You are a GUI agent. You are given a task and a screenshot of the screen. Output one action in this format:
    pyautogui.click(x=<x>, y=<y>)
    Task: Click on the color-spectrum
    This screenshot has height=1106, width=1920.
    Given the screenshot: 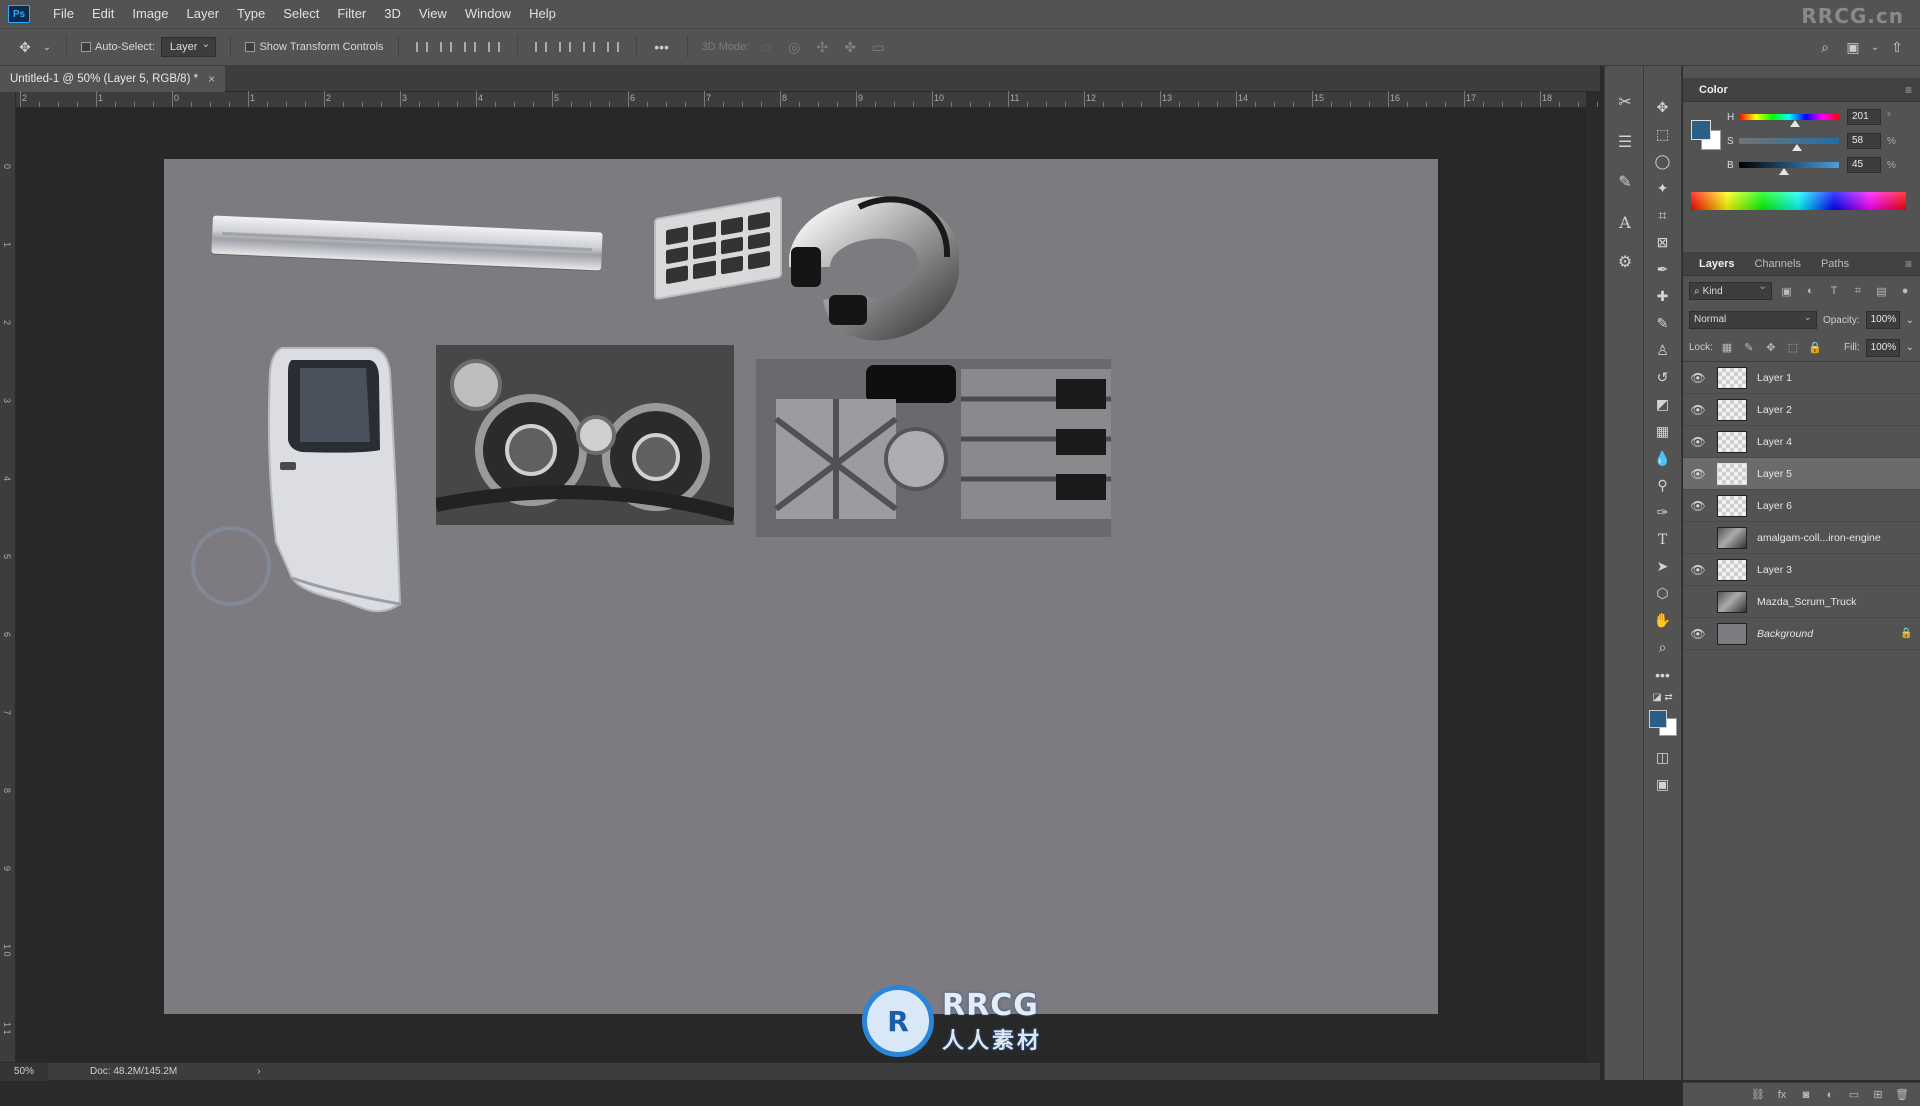 What is the action you would take?
    pyautogui.click(x=1798, y=201)
    